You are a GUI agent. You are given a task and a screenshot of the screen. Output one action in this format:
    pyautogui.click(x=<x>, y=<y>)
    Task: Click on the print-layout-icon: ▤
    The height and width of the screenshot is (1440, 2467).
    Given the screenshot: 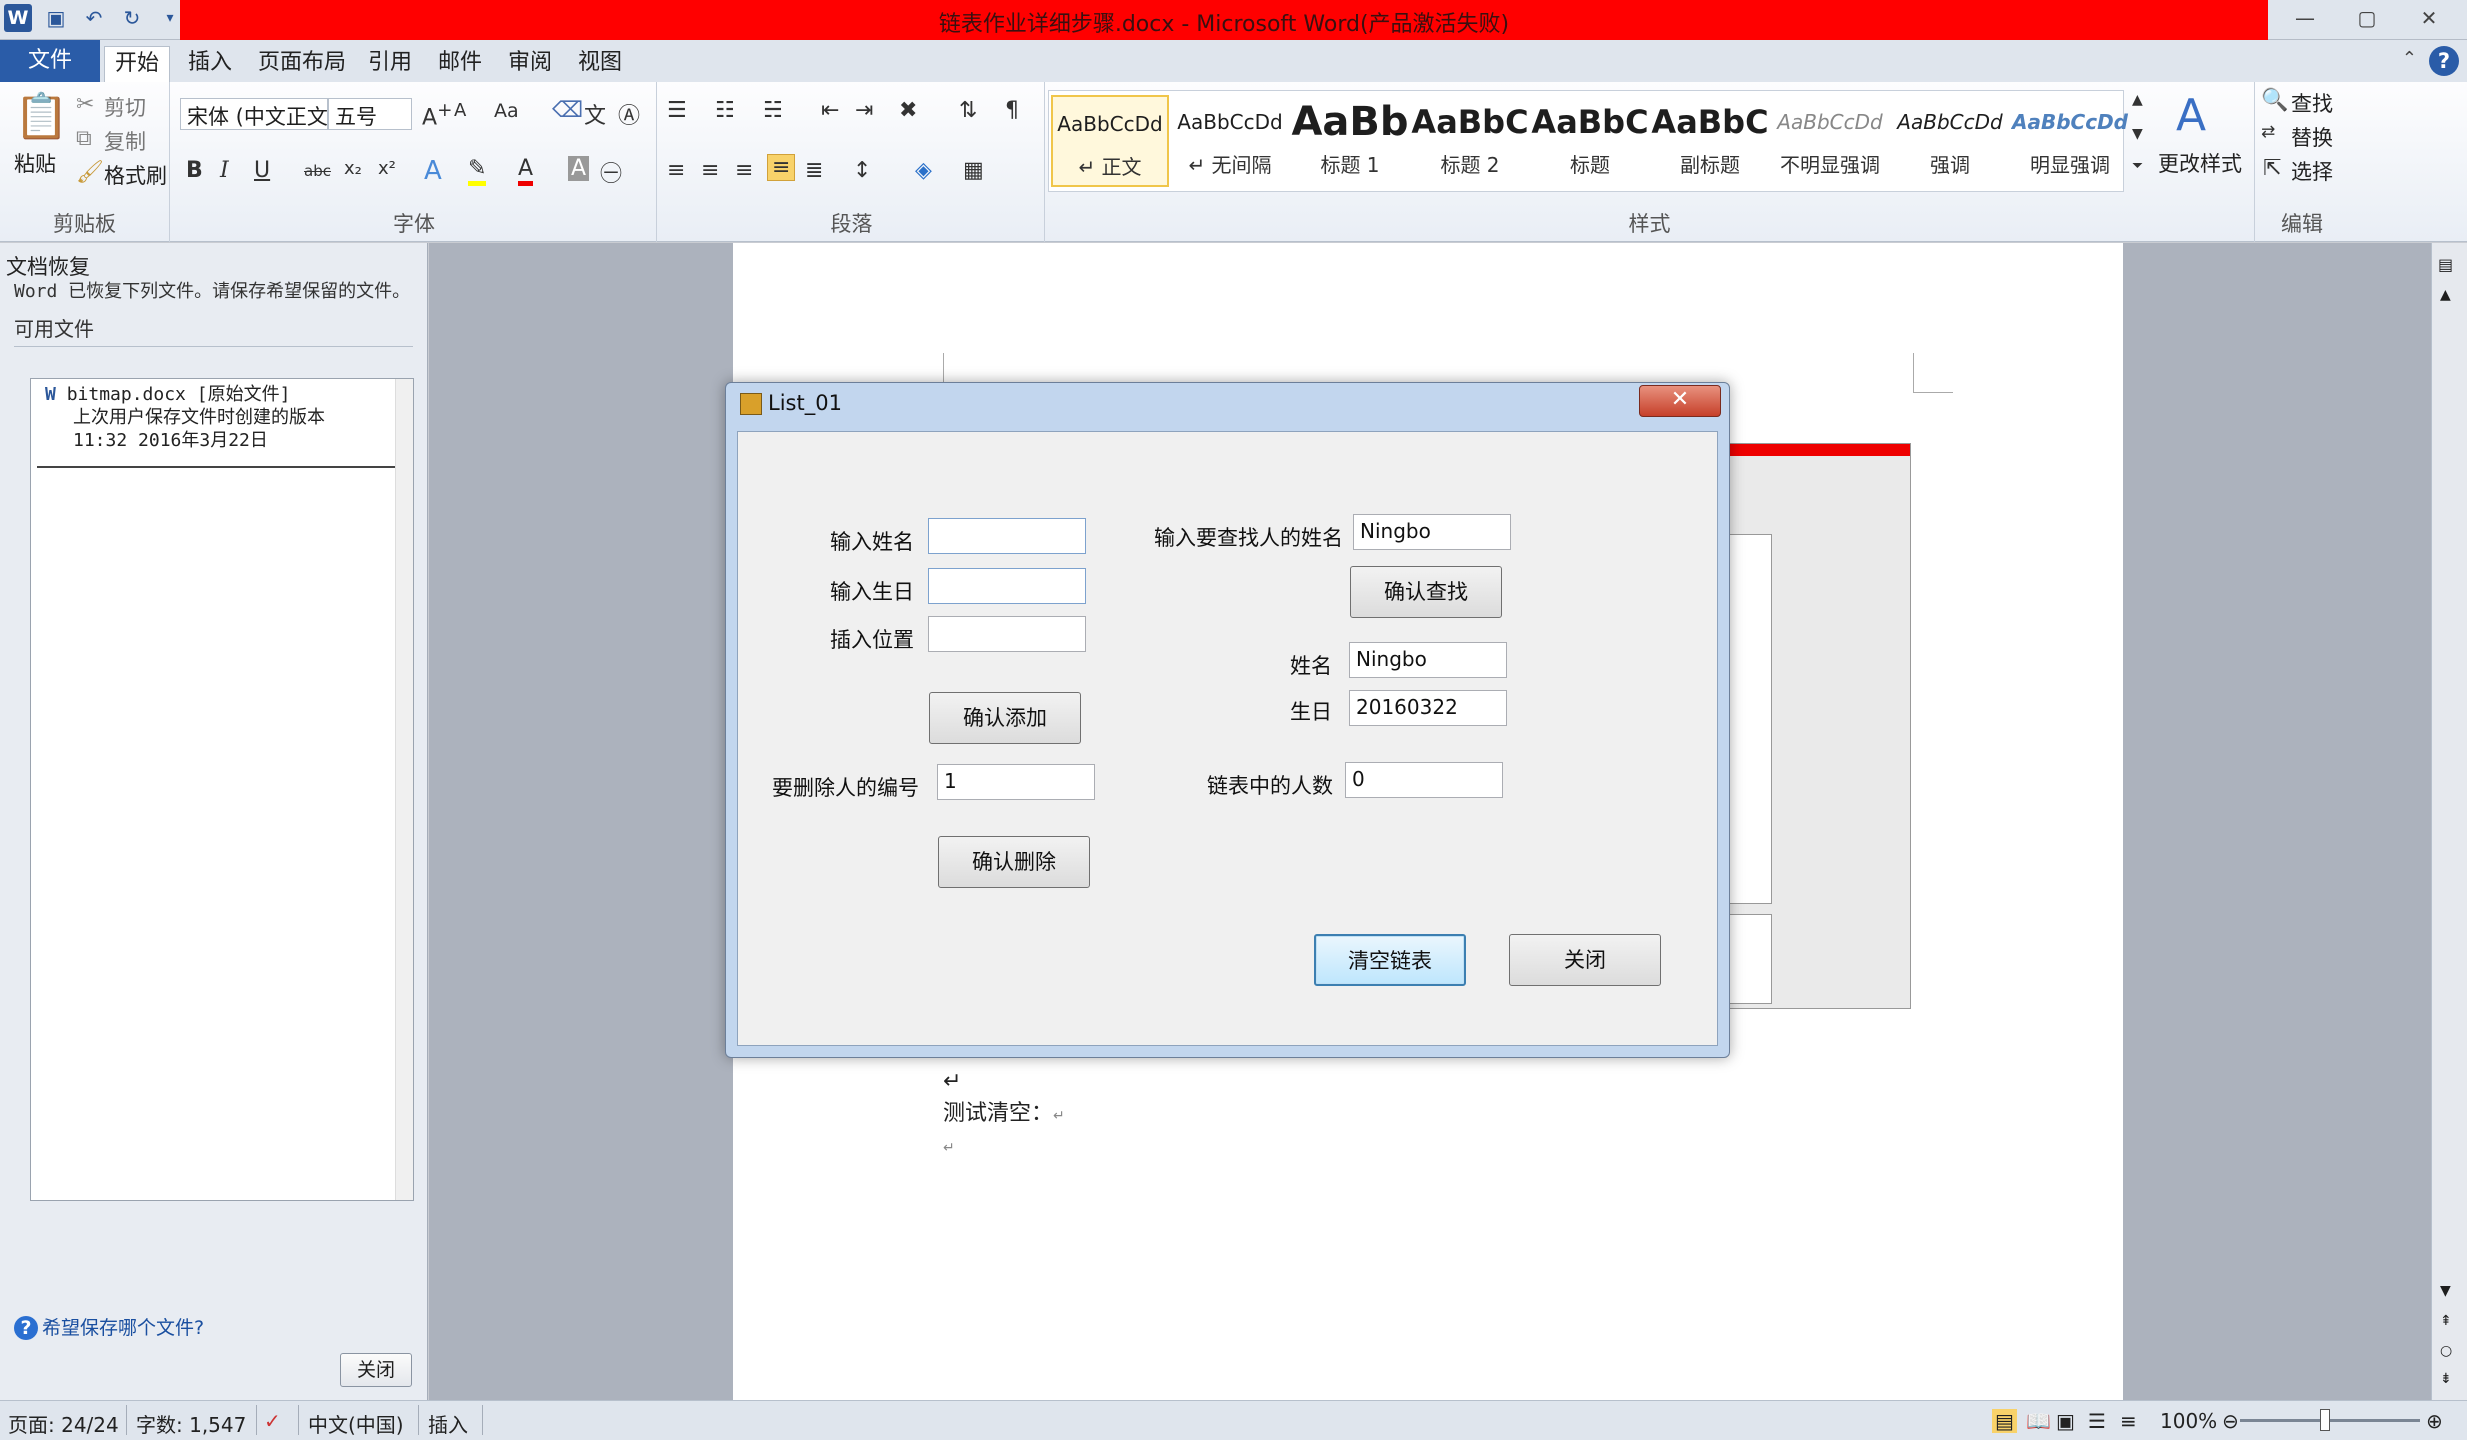 What is the action you would take?
    pyautogui.click(x=2004, y=1421)
    